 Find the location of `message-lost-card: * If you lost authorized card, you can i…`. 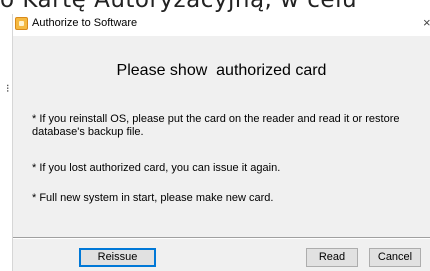

message-lost-card: * If you lost authorized card, you can i… is located at coordinates (156, 168).